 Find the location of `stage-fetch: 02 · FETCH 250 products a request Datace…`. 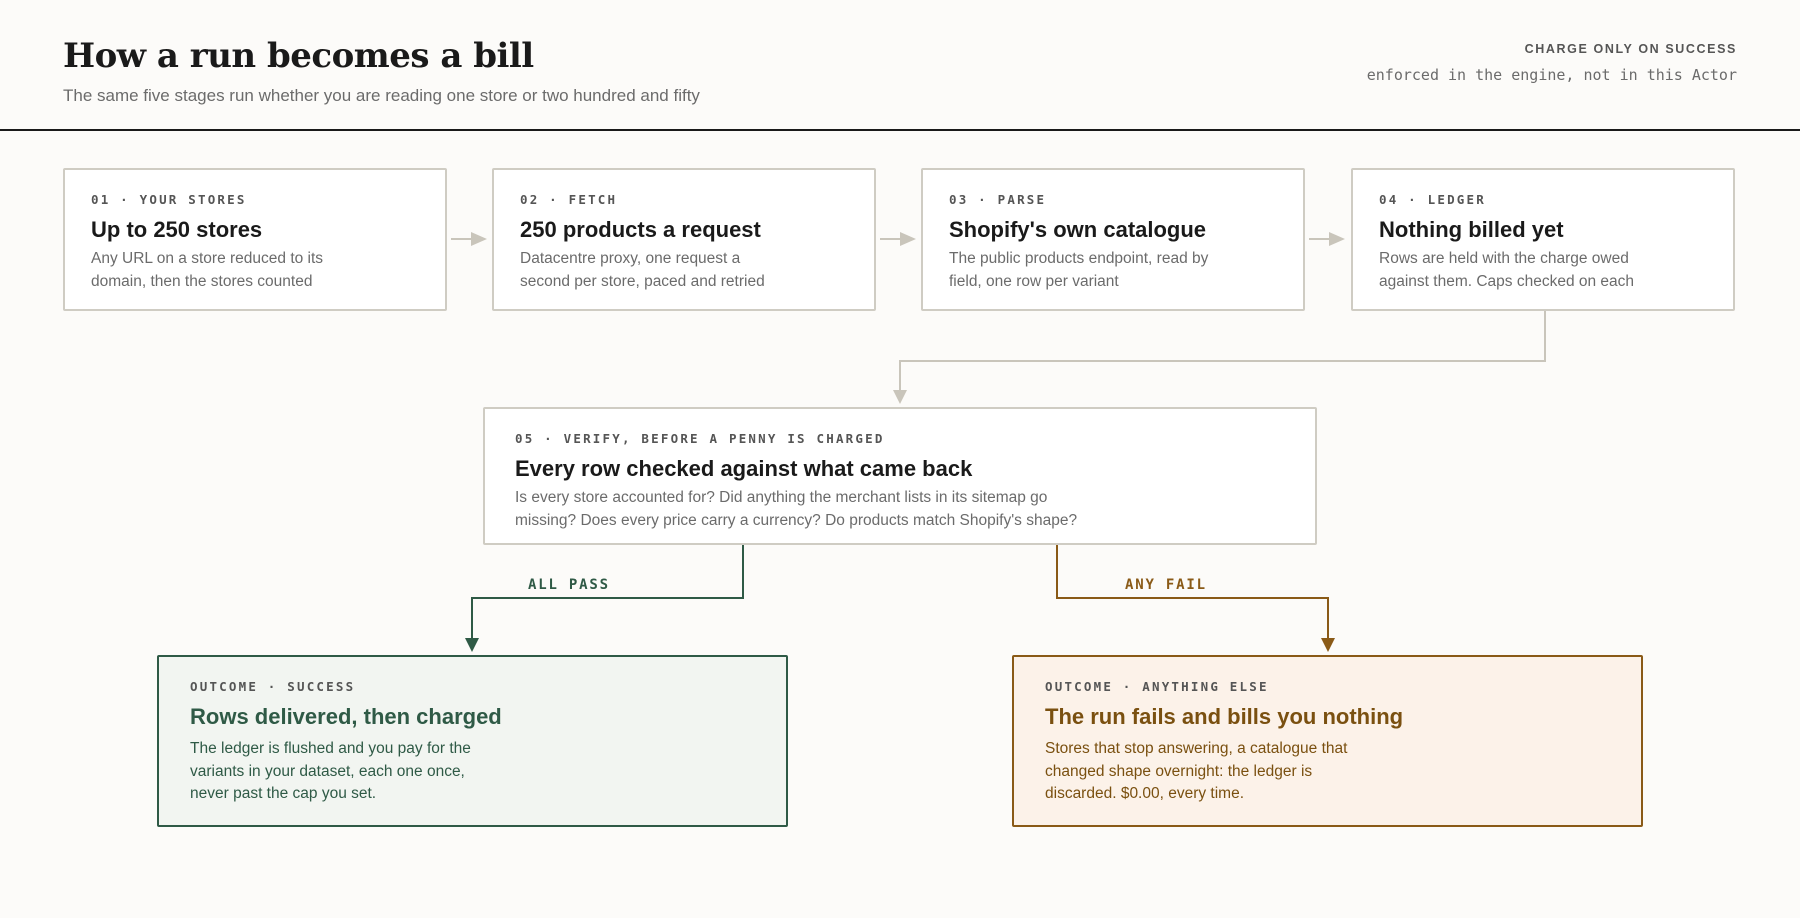

stage-fetch: 02 · FETCH 250 products a request Datace… is located at coordinates (684, 239).